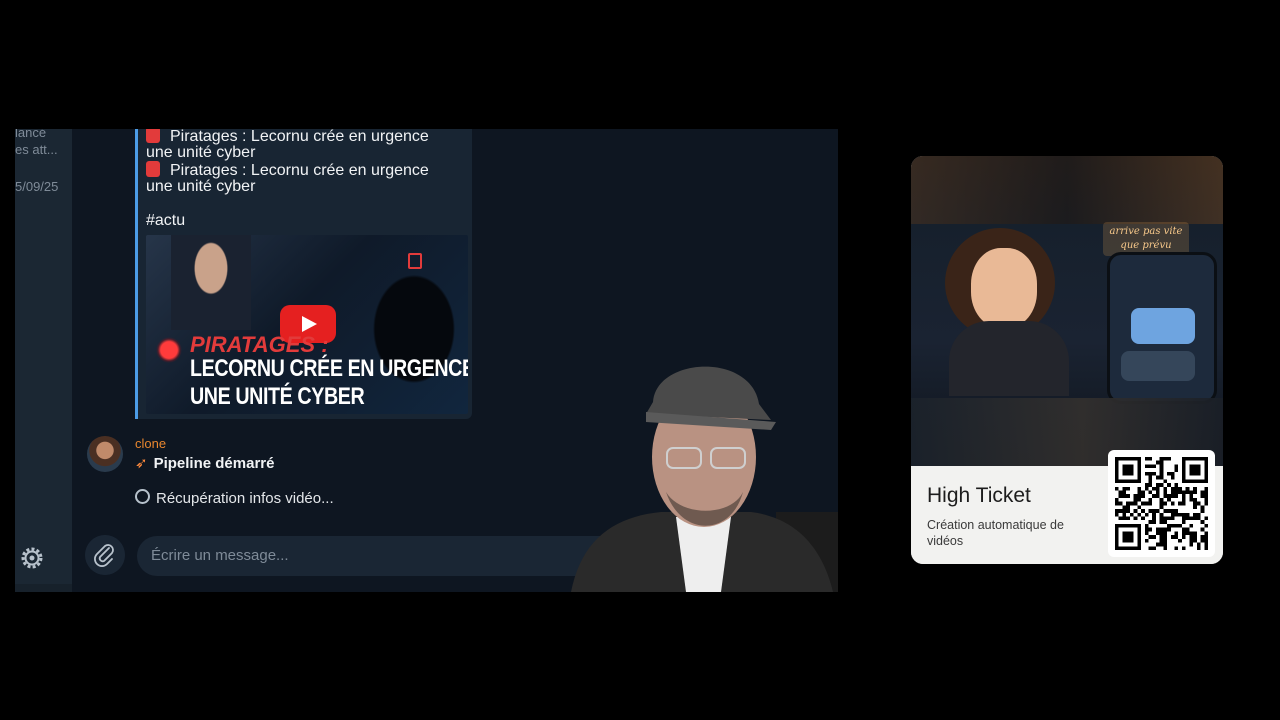 This screenshot has width=1280, height=720. What do you see at coordinates (211, 282) in the screenshot?
I see `thumbnail-person` at bounding box center [211, 282].